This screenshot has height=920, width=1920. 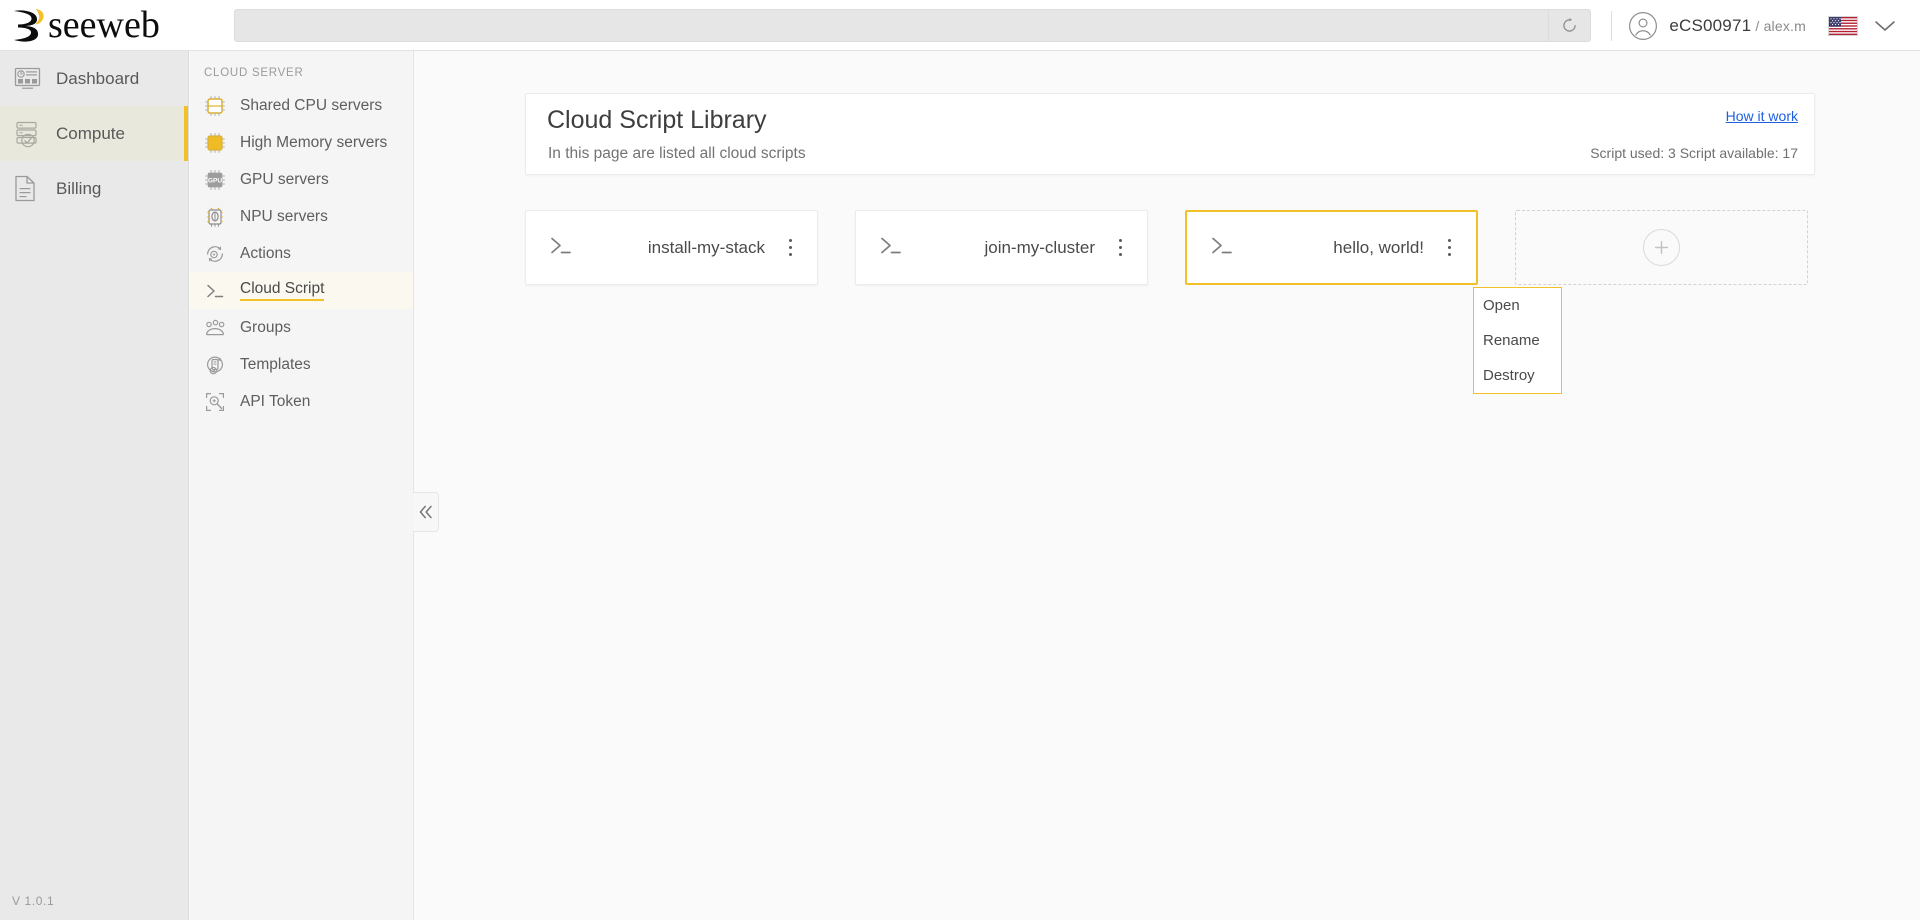 What do you see at coordinates (33, 901) in the screenshot?
I see `app-version: V 1.0.1` at bounding box center [33, 901].